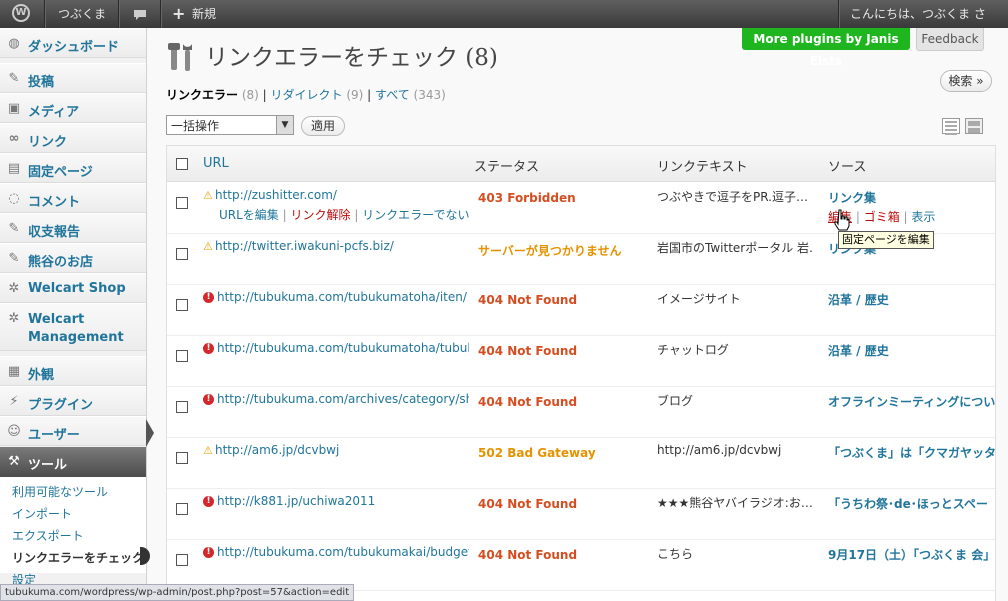 The height and width of the screenshot is (601, 1008). I want to click on new-content-link: 新規, so click(204, 14).